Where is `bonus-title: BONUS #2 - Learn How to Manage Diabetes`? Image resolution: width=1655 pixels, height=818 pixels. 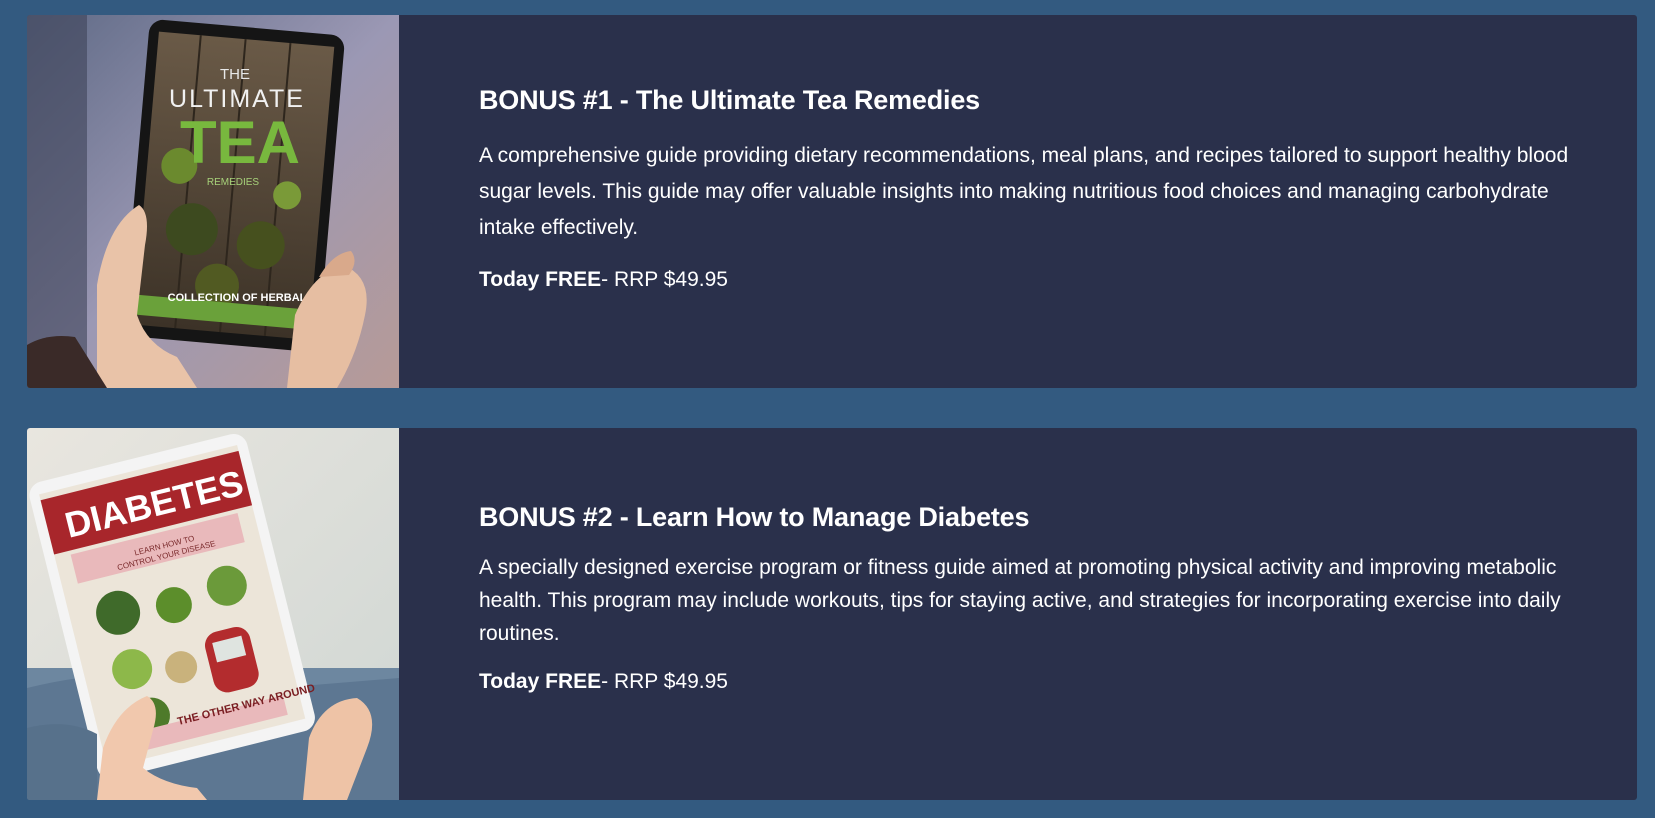 bonus-title: BONUS #2 - Learn How to Manage Diabetes is located at coordinates (754, 517).